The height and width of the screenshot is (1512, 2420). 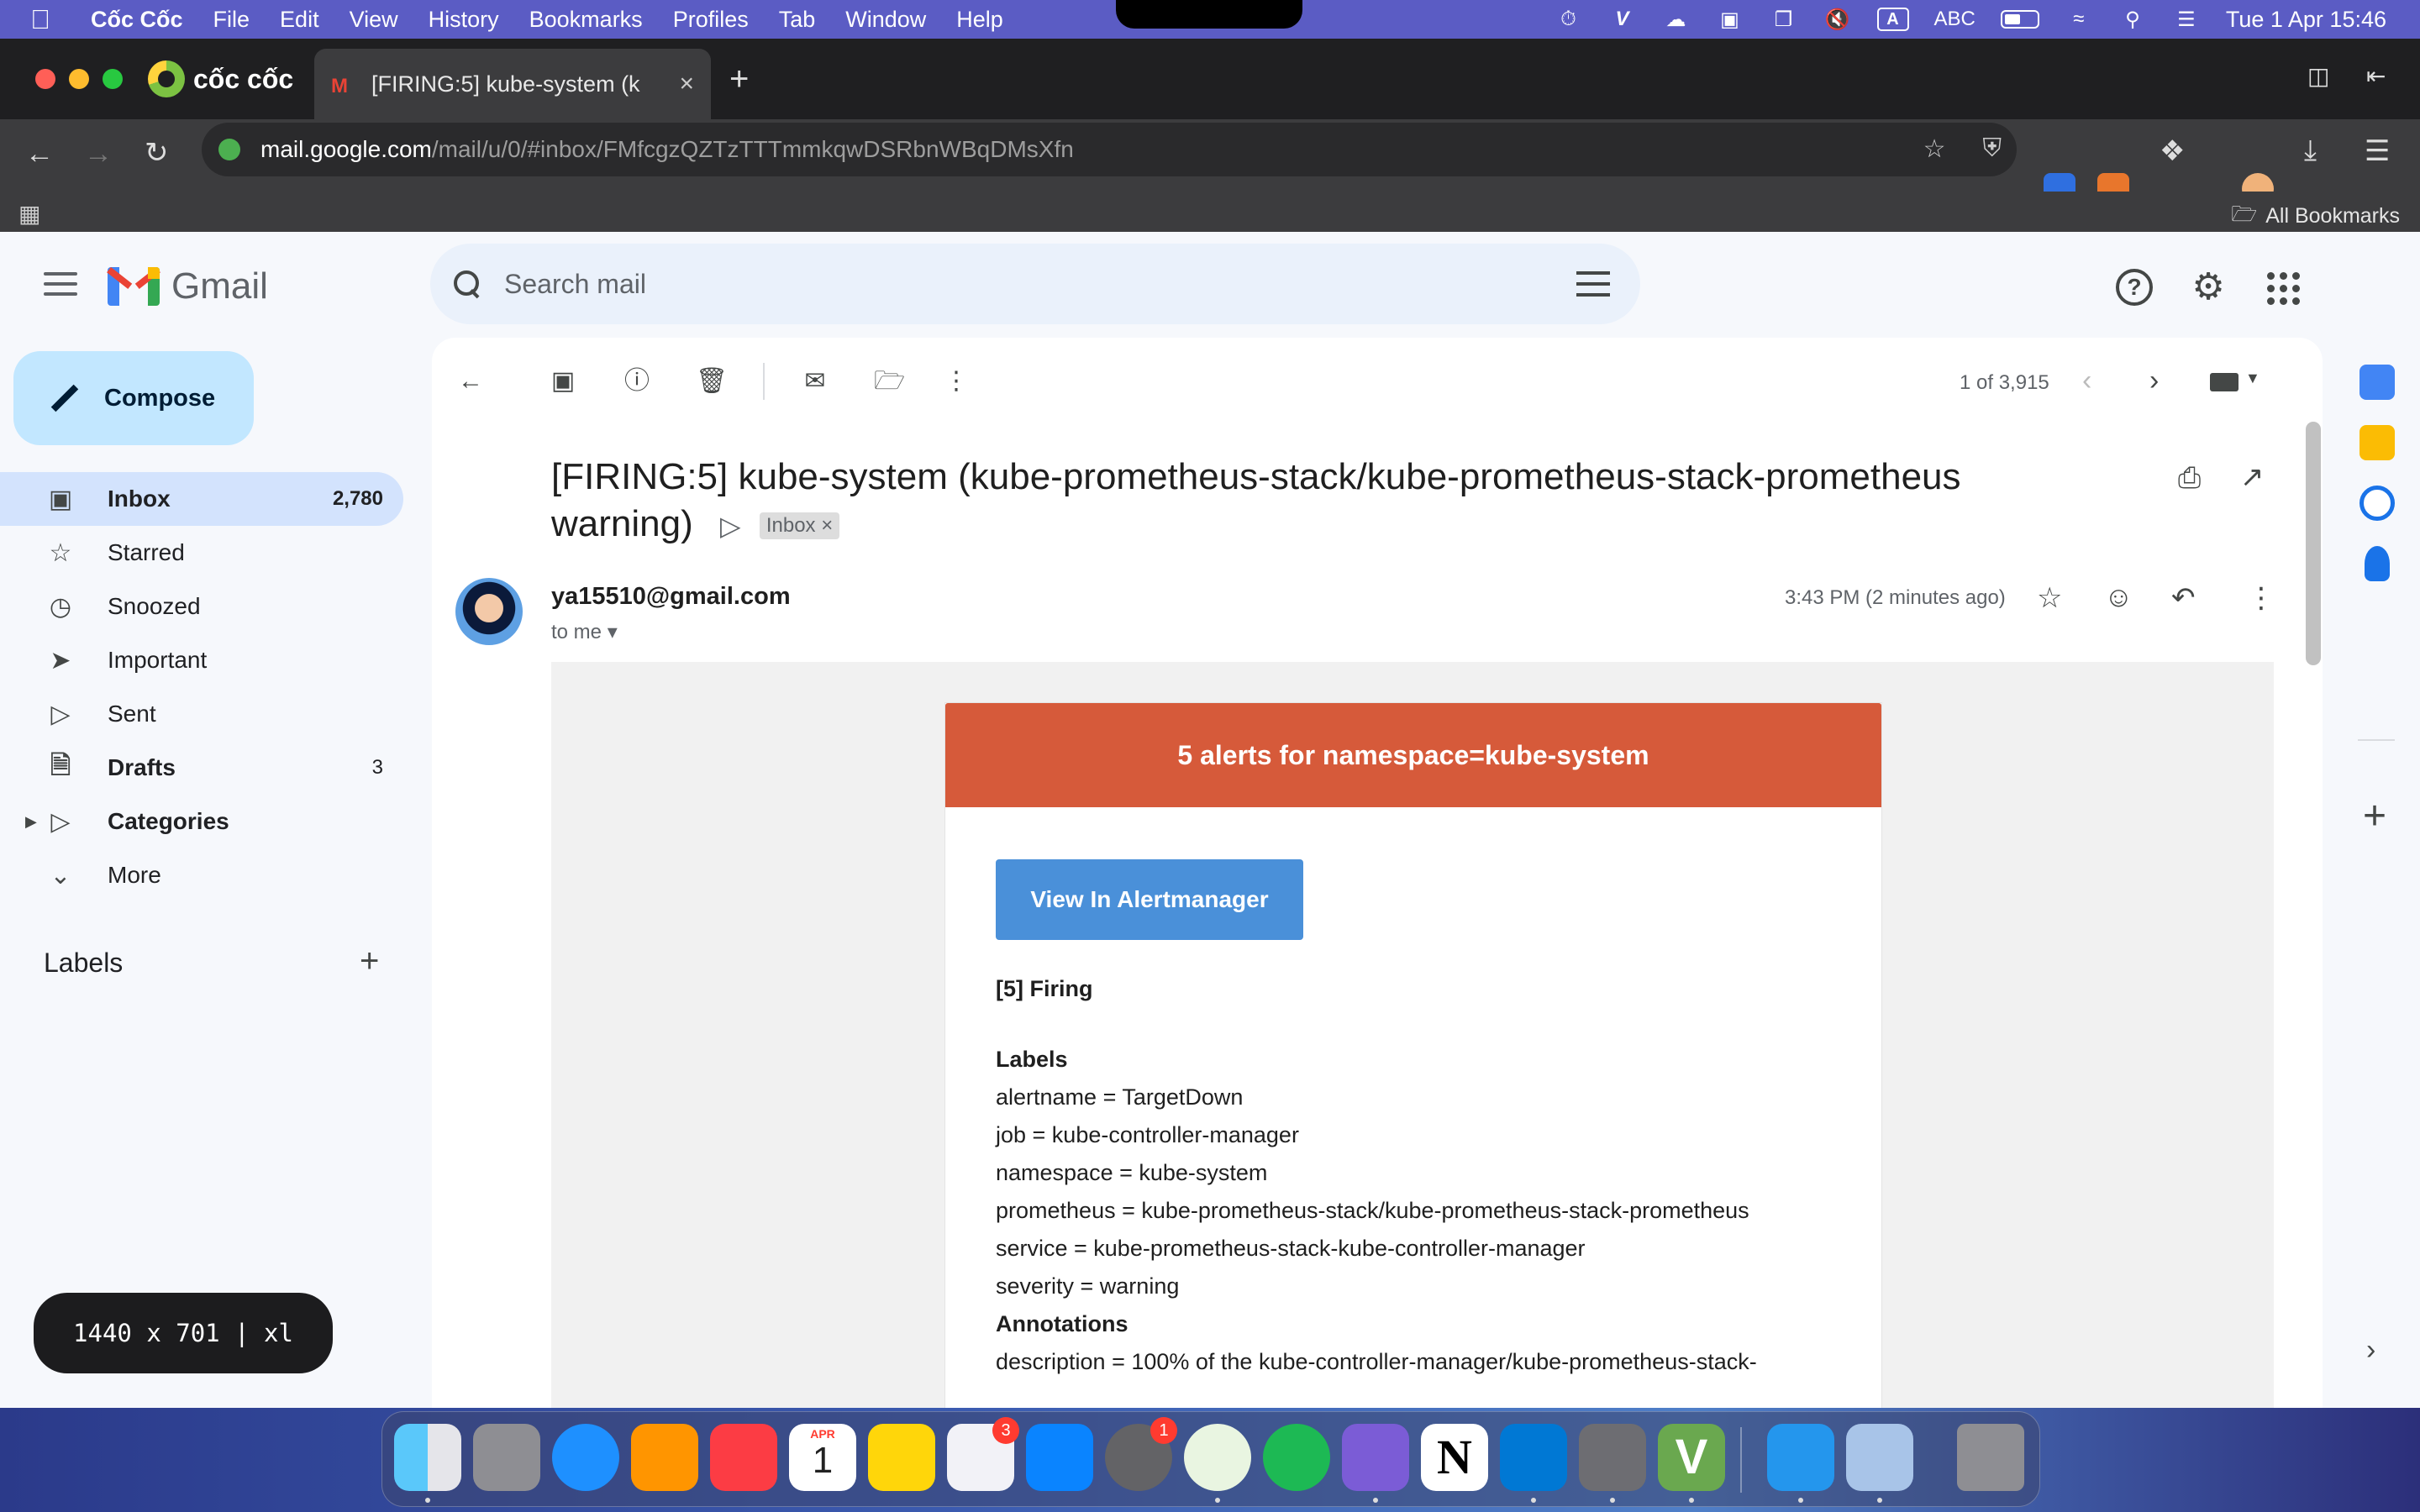 What do you see at coordinates (2186, 19) in the screenshot?
I see `control-center-icon: ☰` at bounding box center [2186, 19].